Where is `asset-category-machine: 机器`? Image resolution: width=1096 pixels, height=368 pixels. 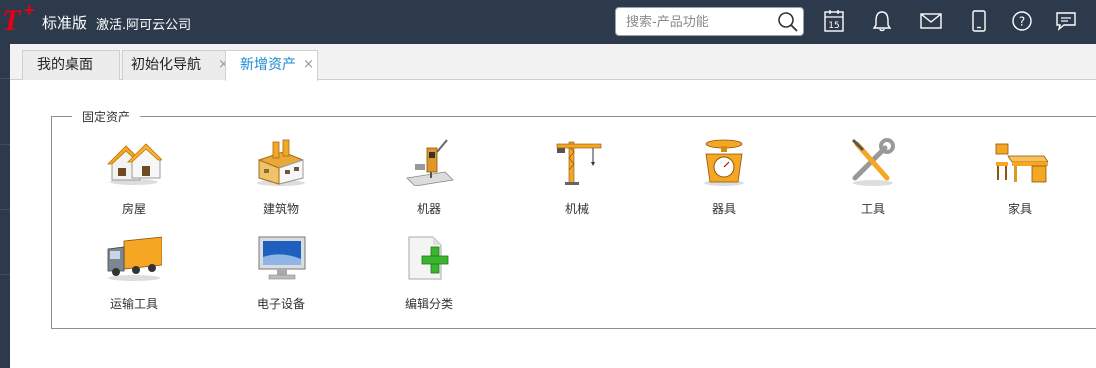 asset-category-machine: 机器 is located at coordinates (429, 178).